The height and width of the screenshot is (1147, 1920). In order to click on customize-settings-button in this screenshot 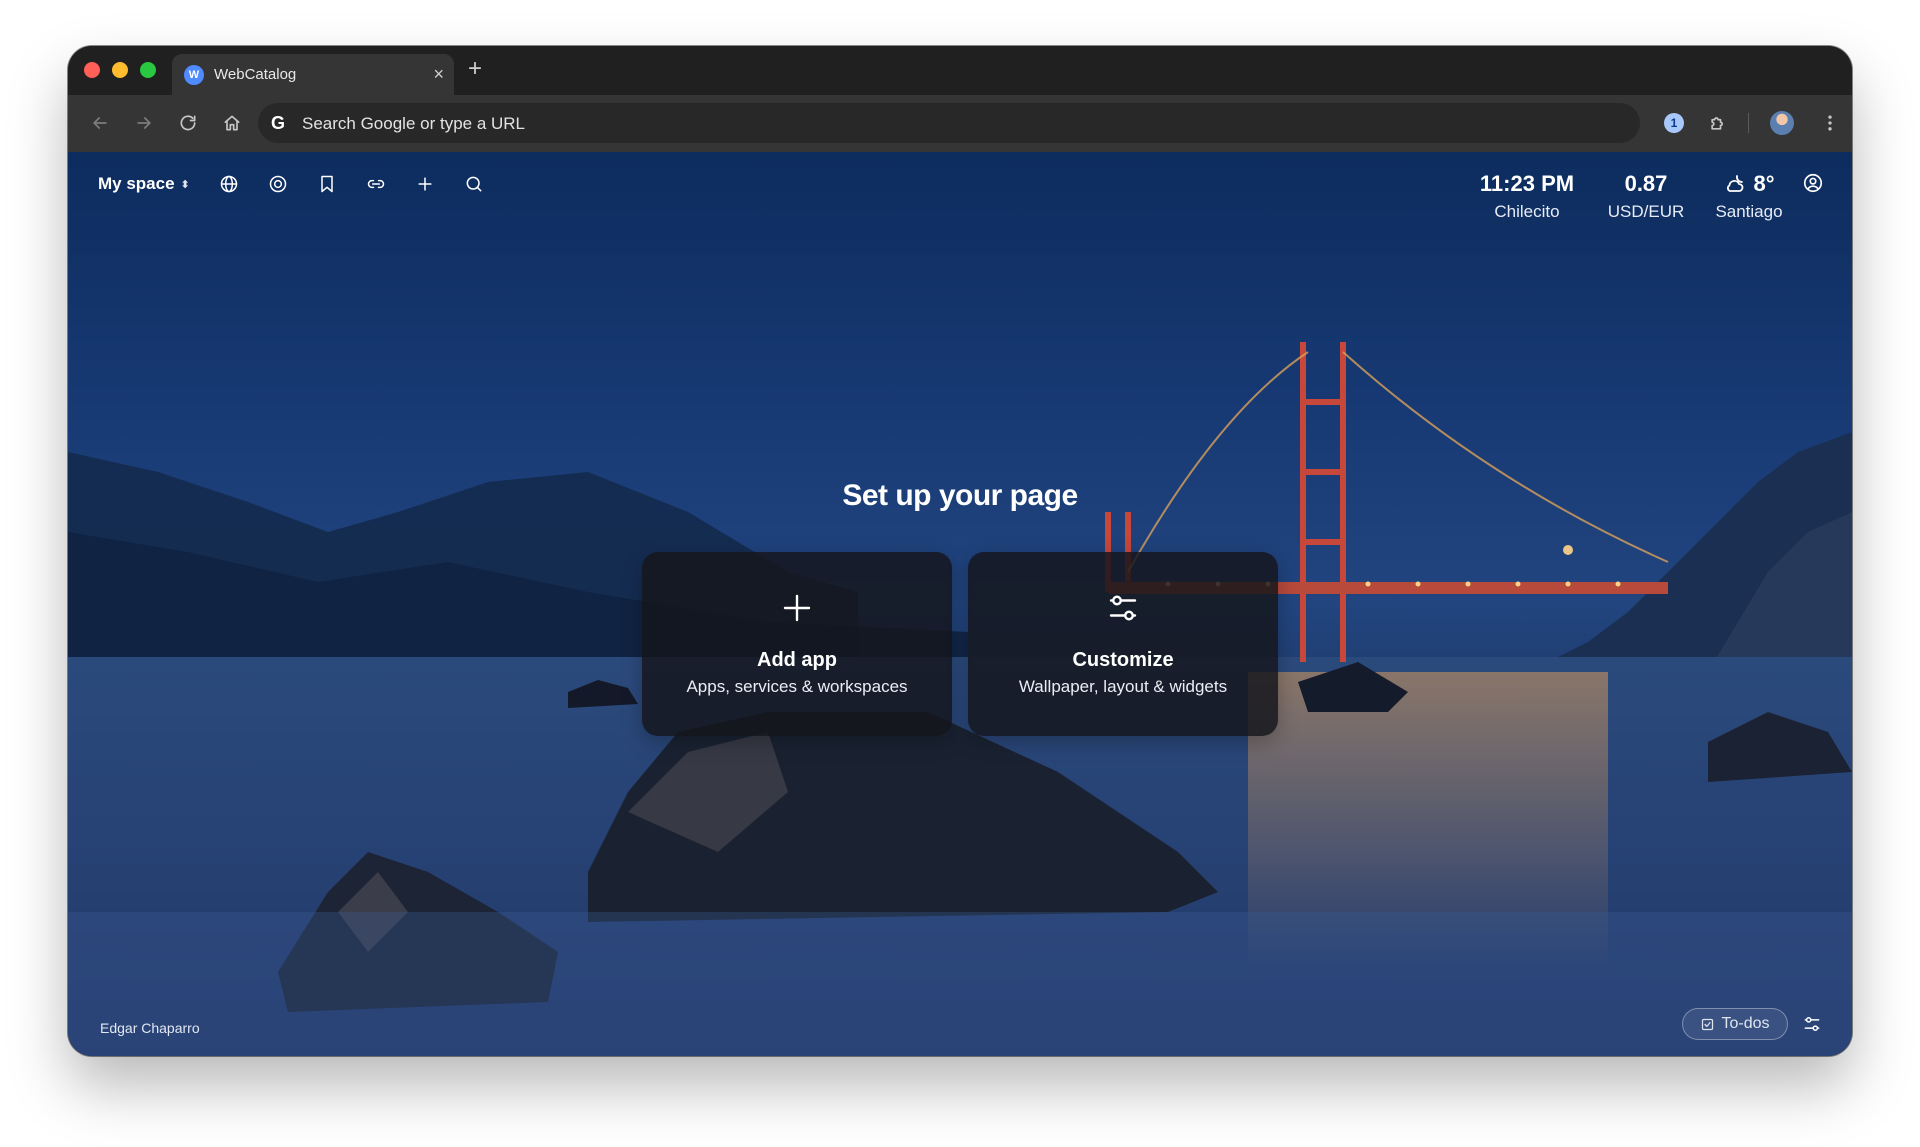, I will do `click(1812, 1024)`.